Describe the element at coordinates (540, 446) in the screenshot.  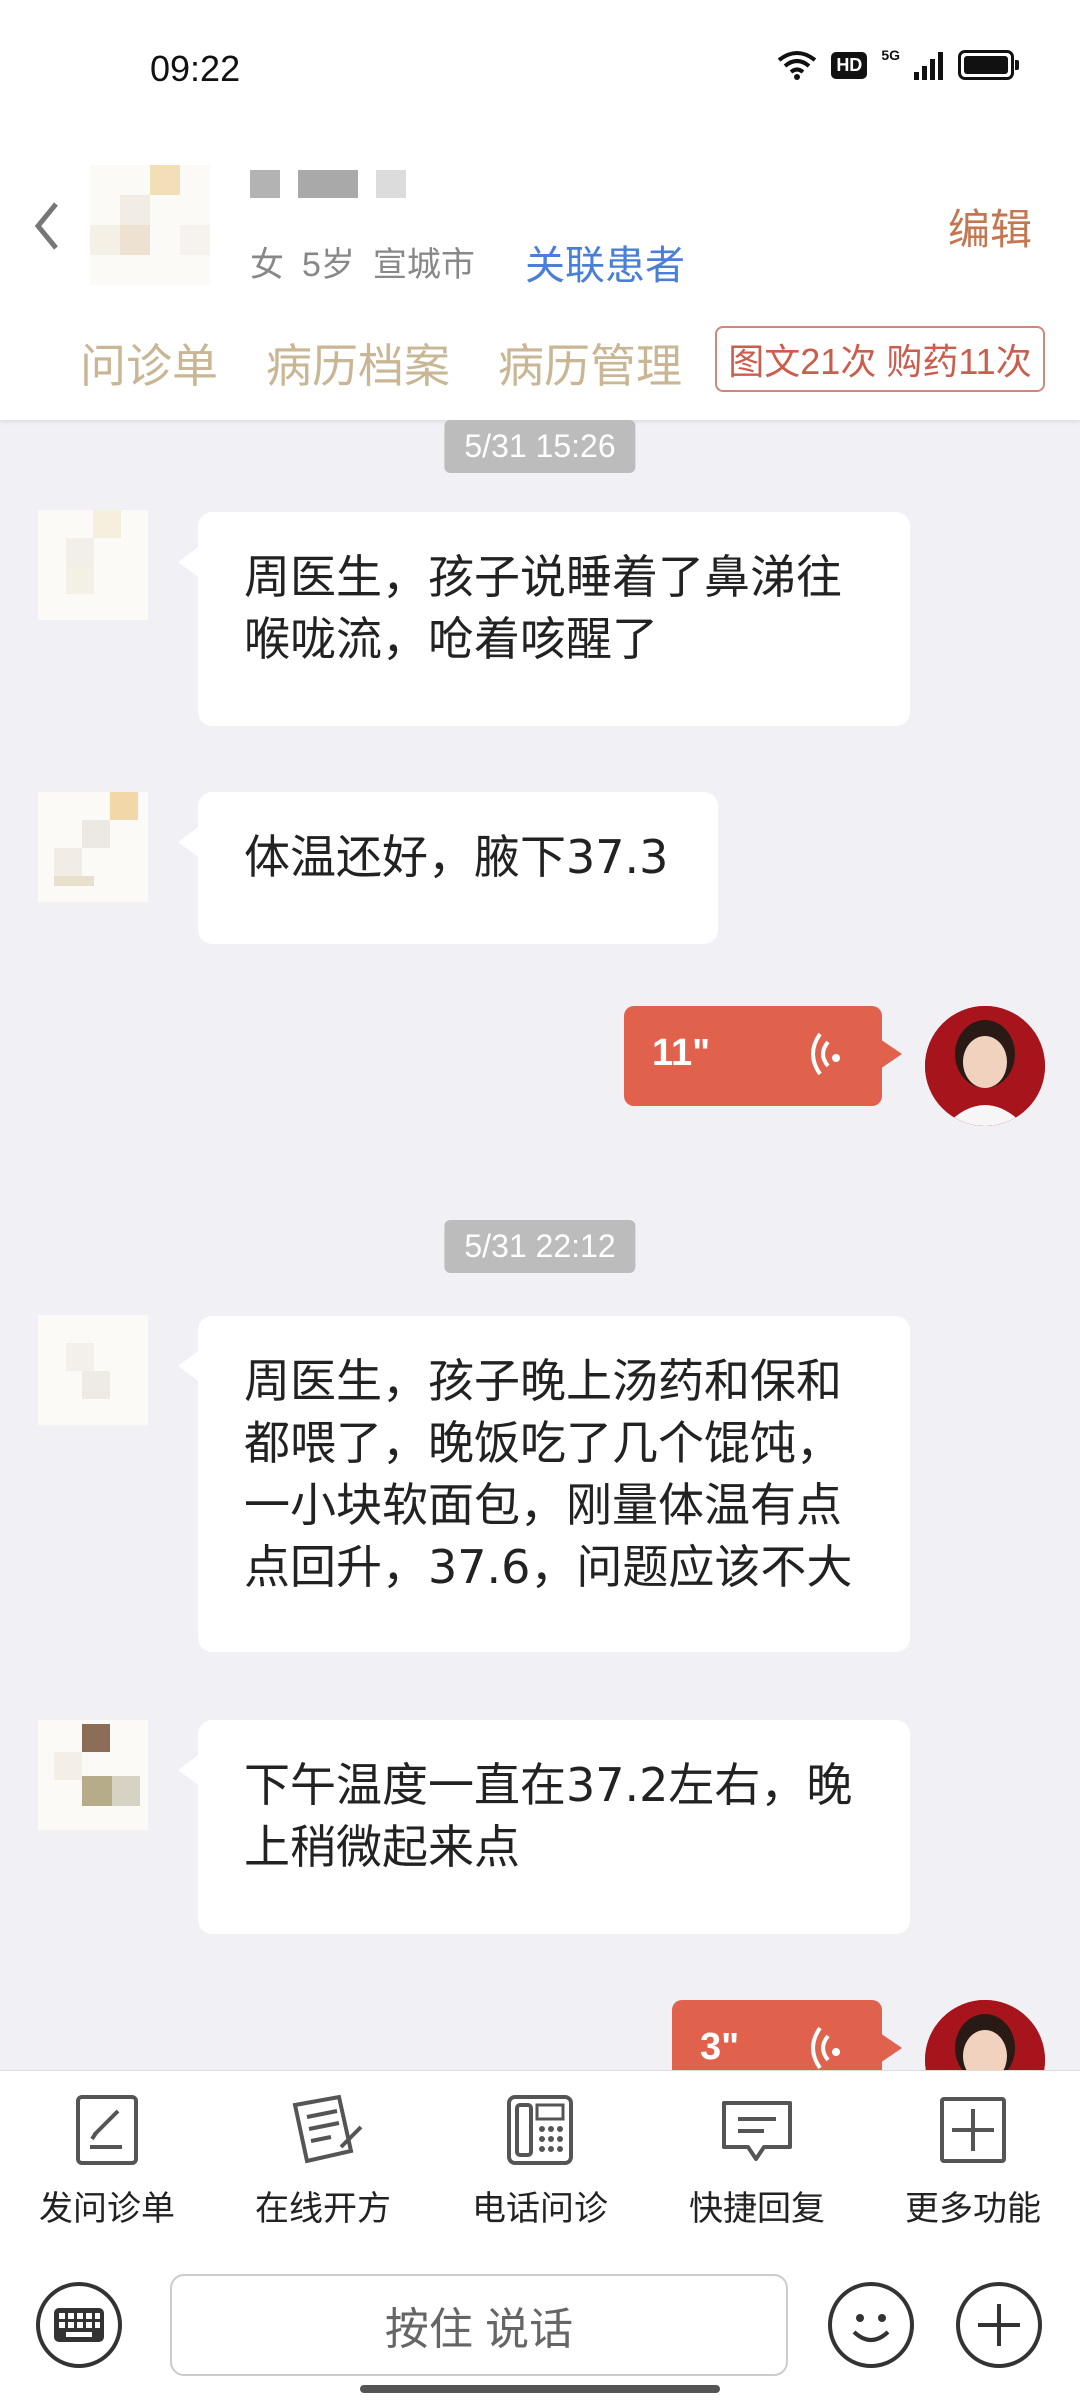
I see `timestamp: 5/31 15:26` at that location.